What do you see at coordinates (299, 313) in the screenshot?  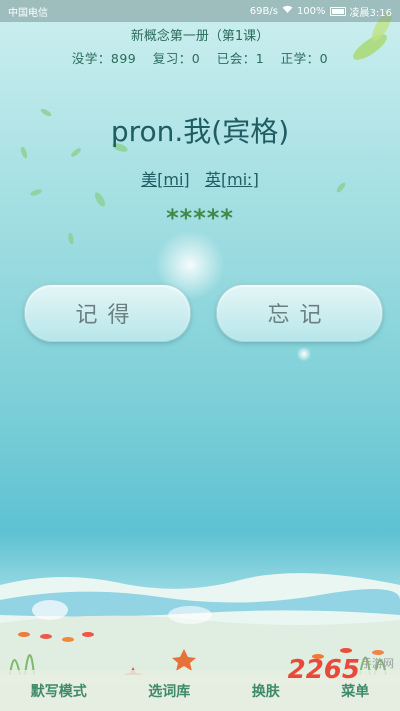 I see `forget-button: 忘记` at bounding box center [299, 313].